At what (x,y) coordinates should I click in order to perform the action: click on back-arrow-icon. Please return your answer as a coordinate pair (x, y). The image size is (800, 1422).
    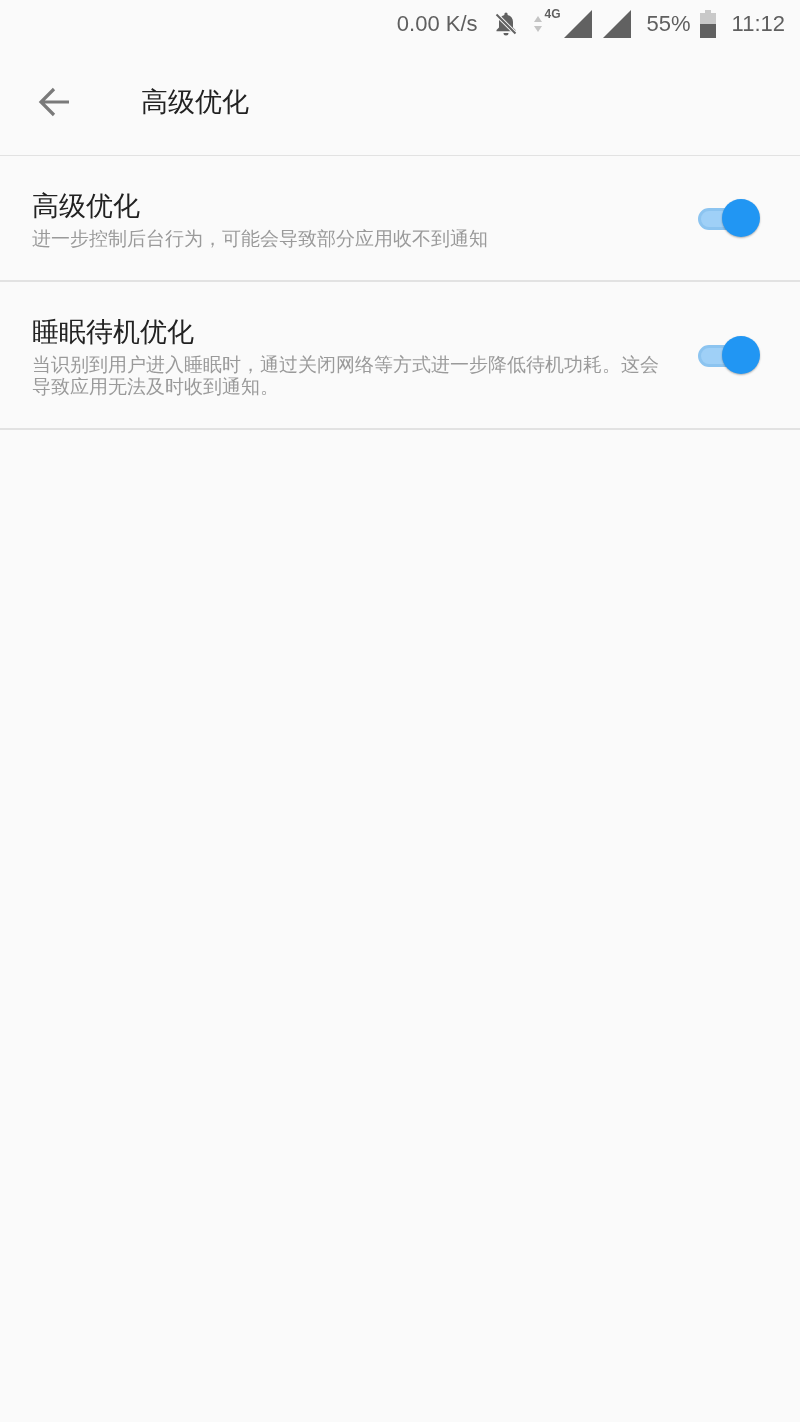
    Looking at the image, I should click on (54, 101).